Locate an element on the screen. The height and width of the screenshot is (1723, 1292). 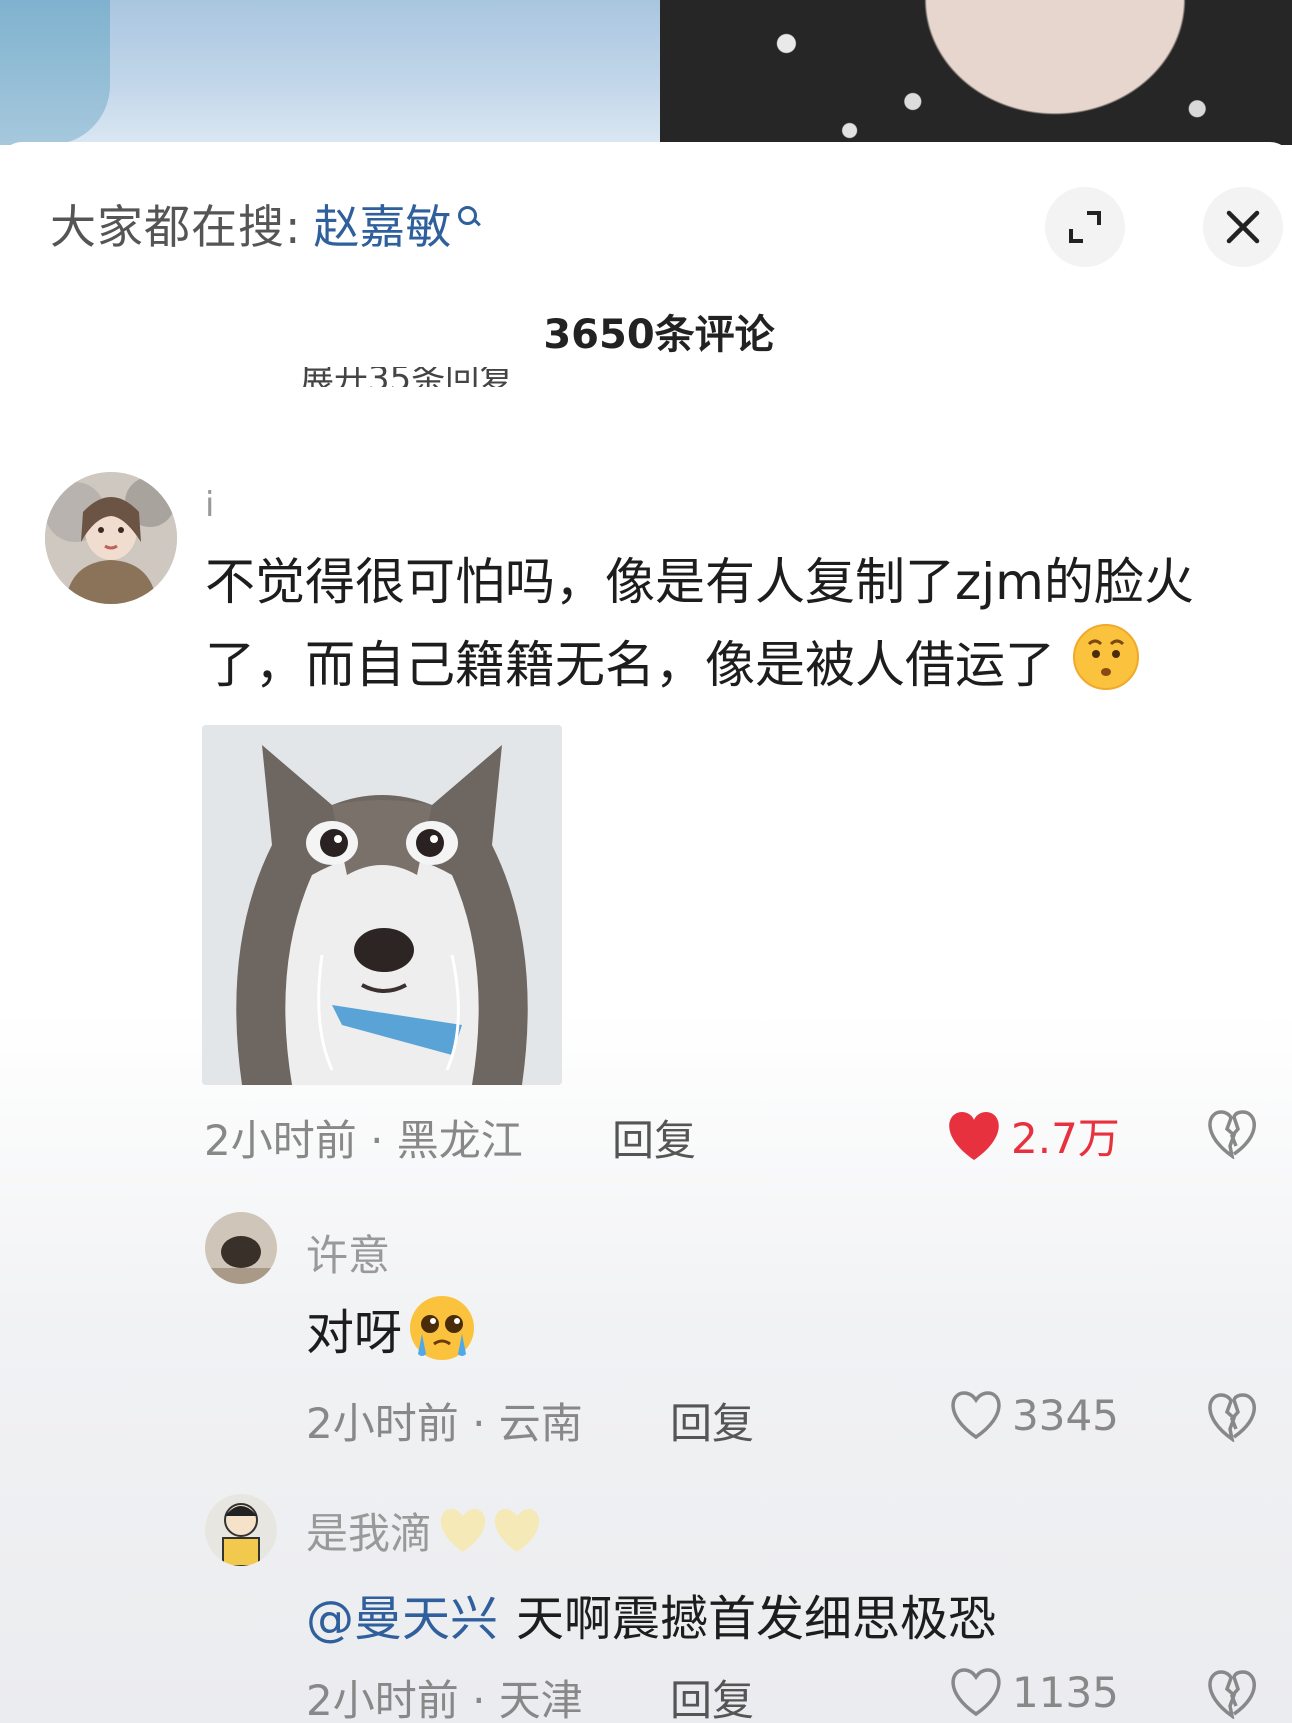
expand-replies-link: 展开35条回复 is located at coordinates (445, 377).